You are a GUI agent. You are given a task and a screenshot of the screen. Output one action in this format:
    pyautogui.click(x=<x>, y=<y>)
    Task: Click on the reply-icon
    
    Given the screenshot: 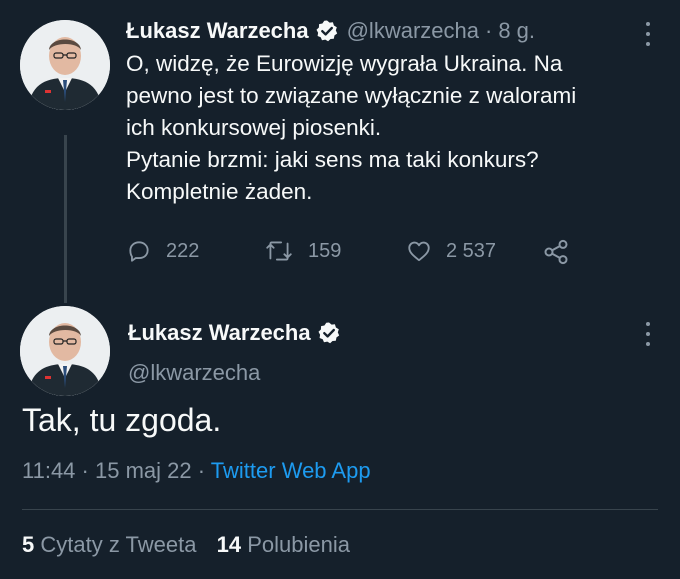 What is the action you would take?
    pyautogui.click(x=139, y=251)
    